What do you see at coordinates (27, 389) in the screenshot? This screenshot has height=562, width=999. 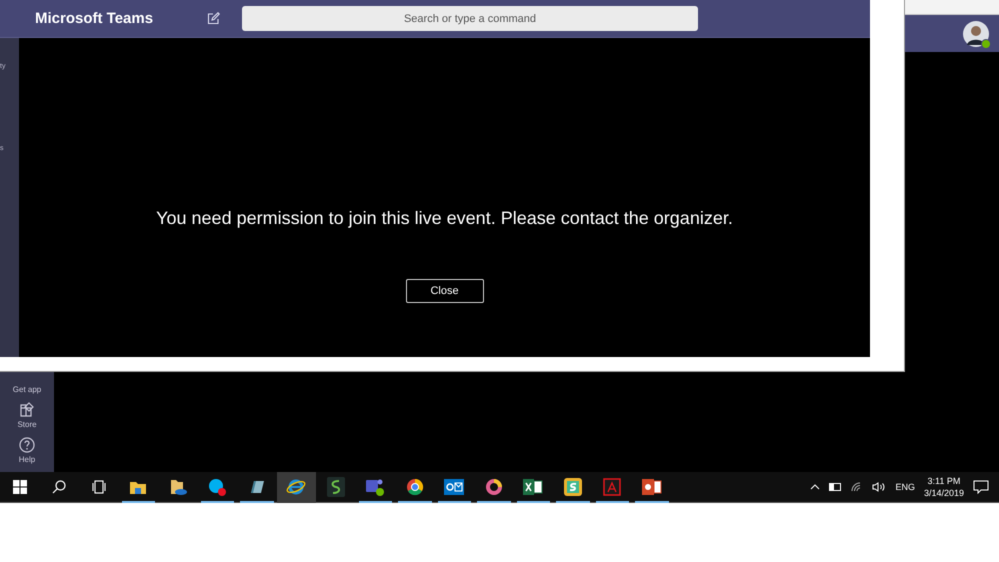 I see `rail-item: Get app` at bounding box center [27, 389].